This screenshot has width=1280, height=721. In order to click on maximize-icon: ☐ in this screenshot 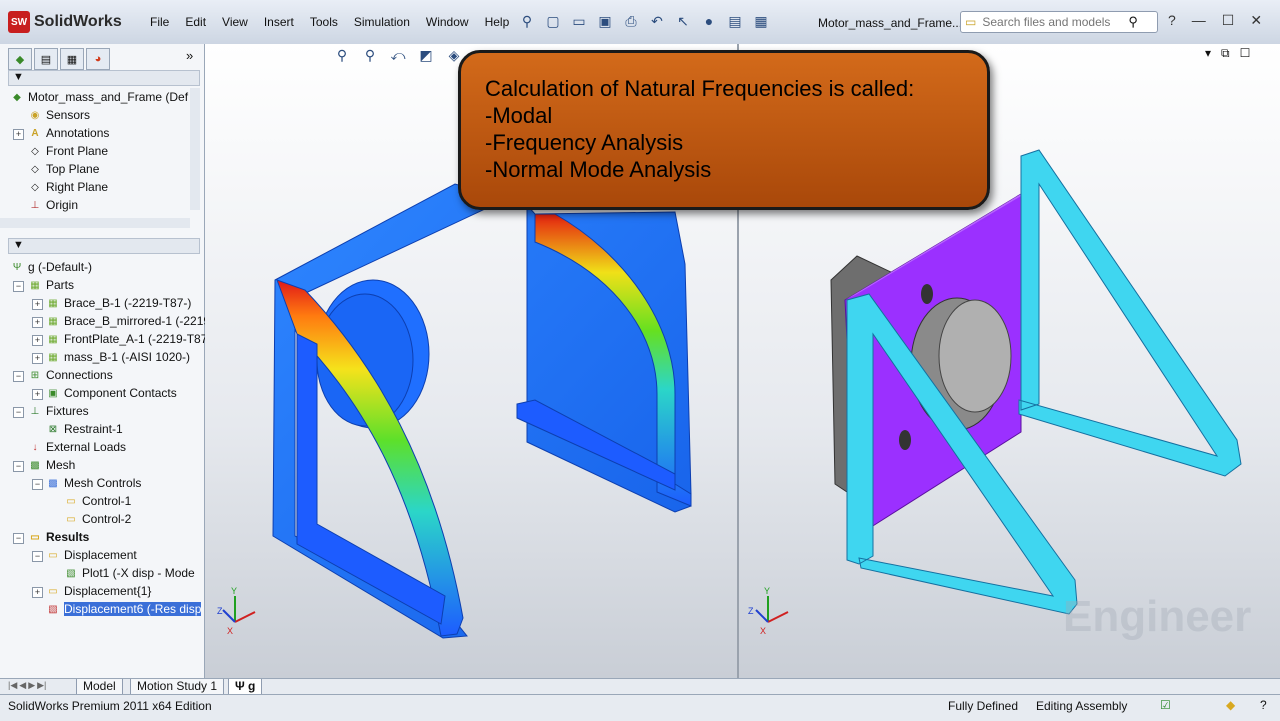, I will do `click(1228, 20)`.